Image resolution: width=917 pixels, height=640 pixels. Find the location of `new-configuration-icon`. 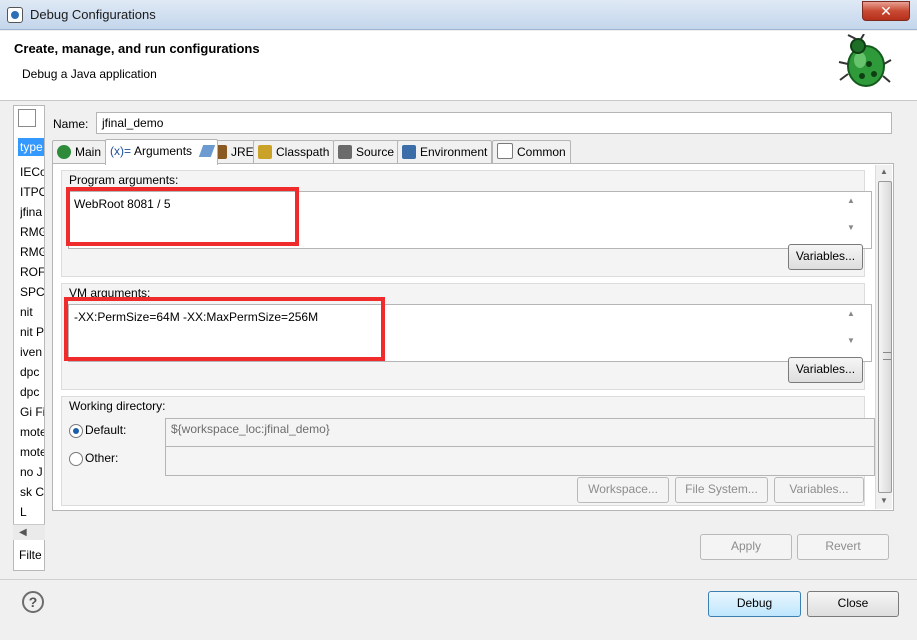

new-configuration-icon is located at coordinates (27, 118).